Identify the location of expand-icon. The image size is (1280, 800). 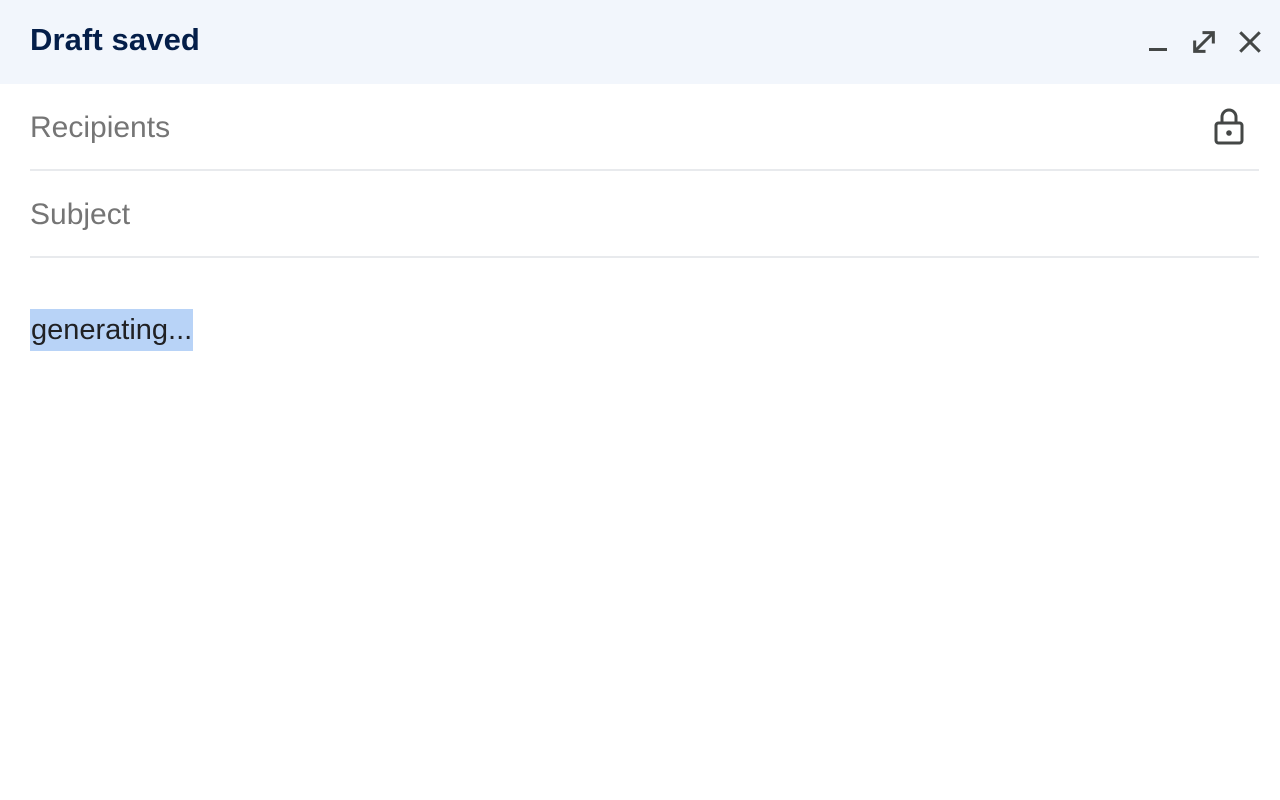
(1204, 42).